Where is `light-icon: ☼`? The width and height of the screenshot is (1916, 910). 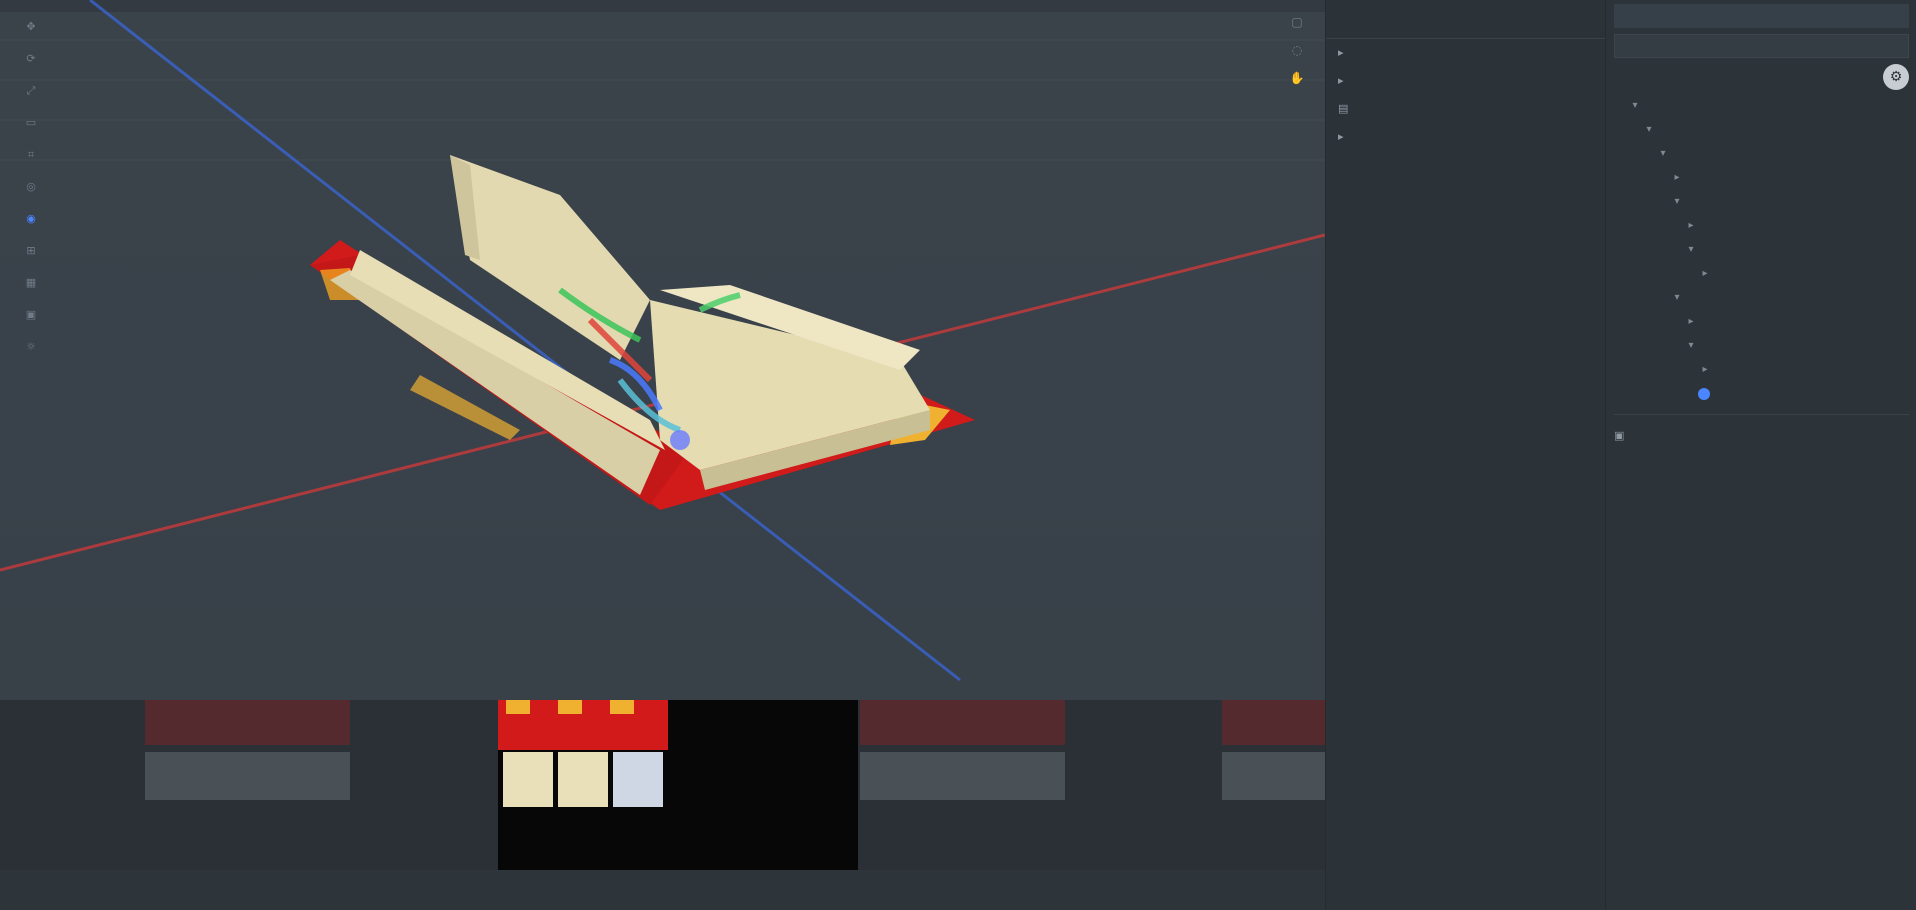
light-icon: ☼ is located at coordinates (31, 351).